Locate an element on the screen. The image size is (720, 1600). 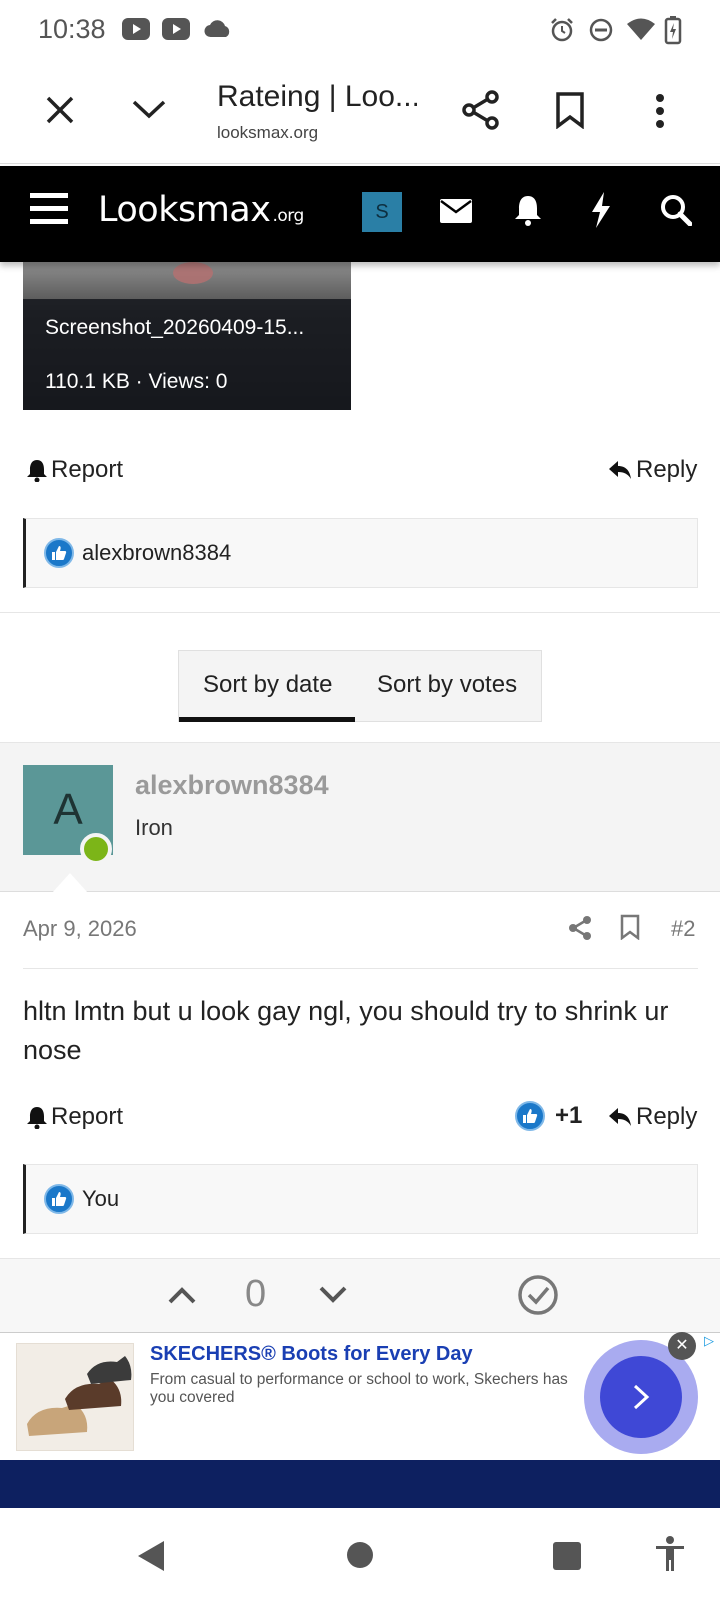
user-avatar: S is located at coordinates (382, 212).